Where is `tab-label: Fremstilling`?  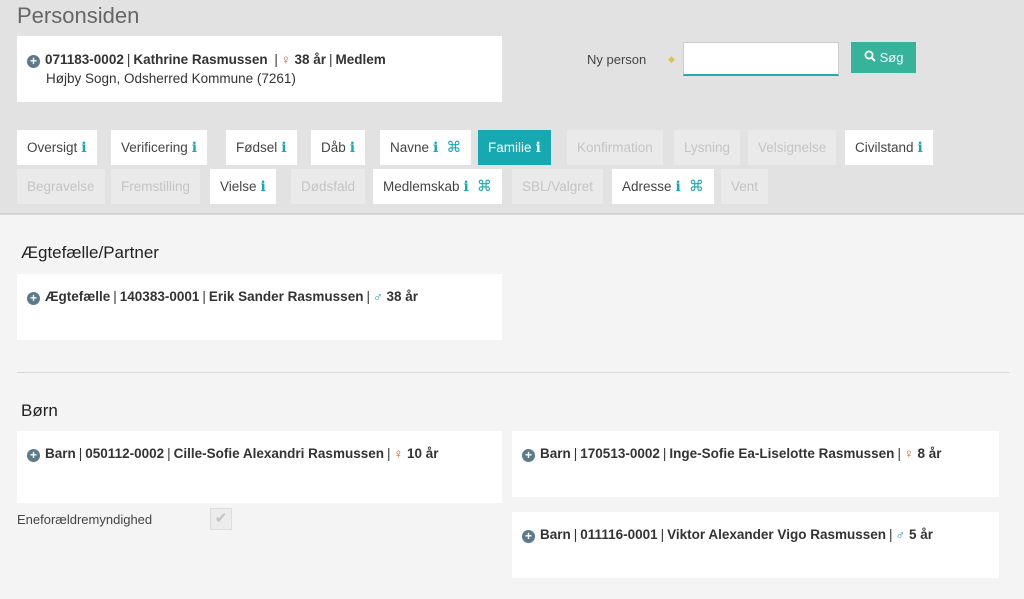 tab-label: Fremstilling is located at coordinates (156, 186).